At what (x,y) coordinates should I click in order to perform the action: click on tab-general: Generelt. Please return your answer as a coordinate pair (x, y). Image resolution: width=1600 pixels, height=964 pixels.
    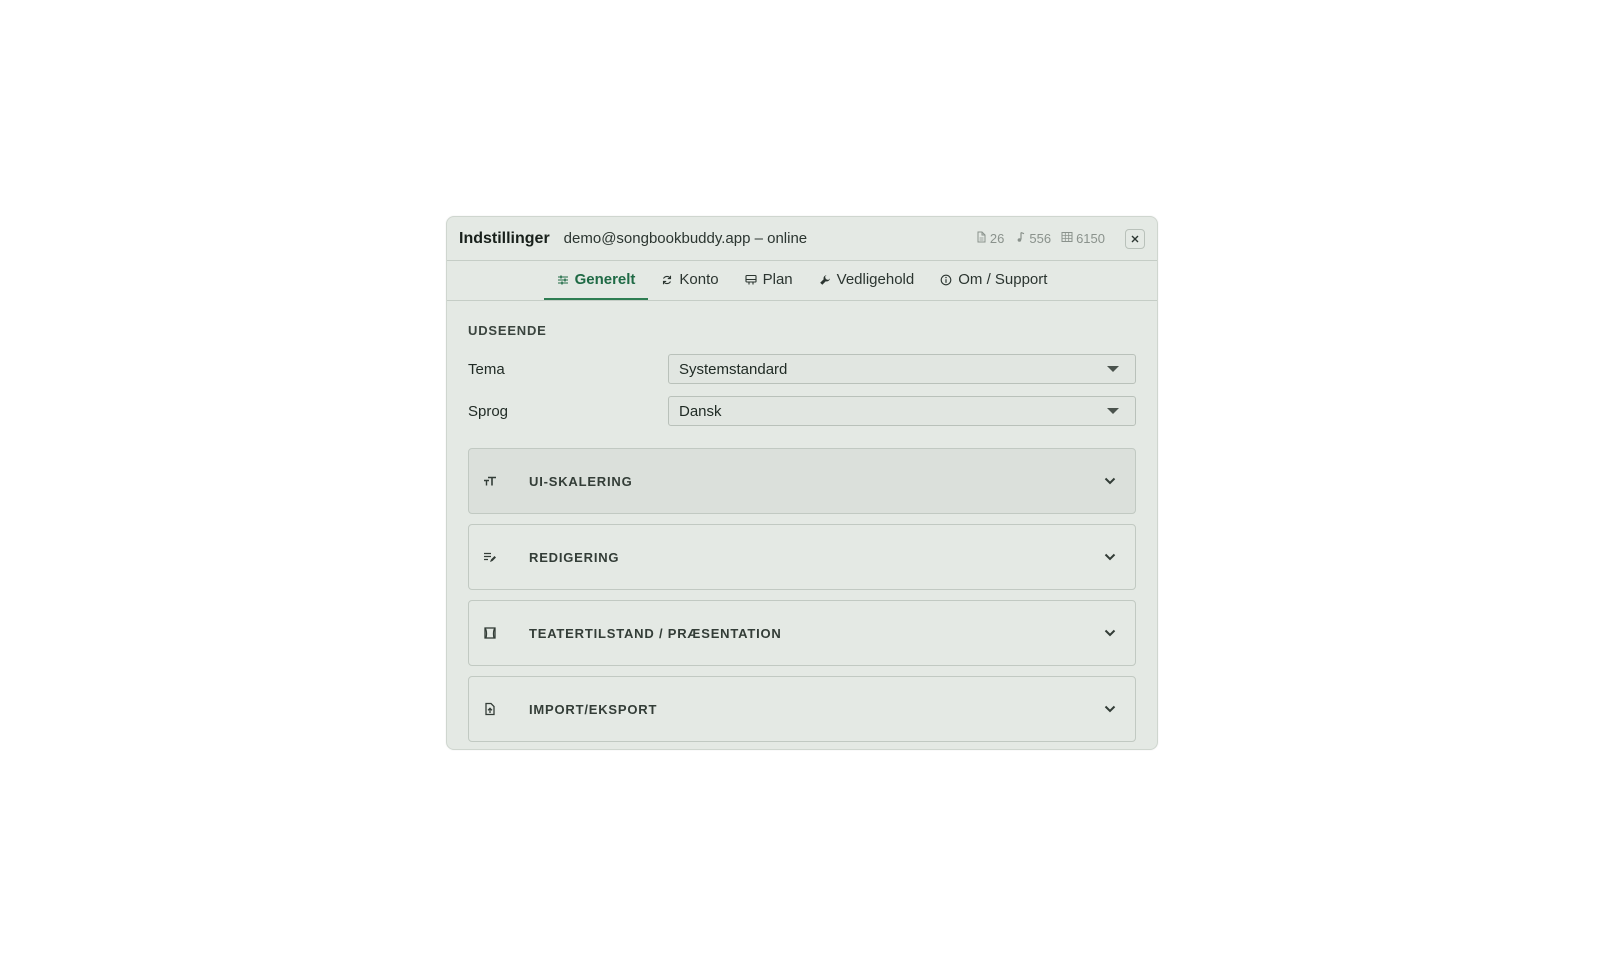
    Looking at the image, I should click on (596, 280).